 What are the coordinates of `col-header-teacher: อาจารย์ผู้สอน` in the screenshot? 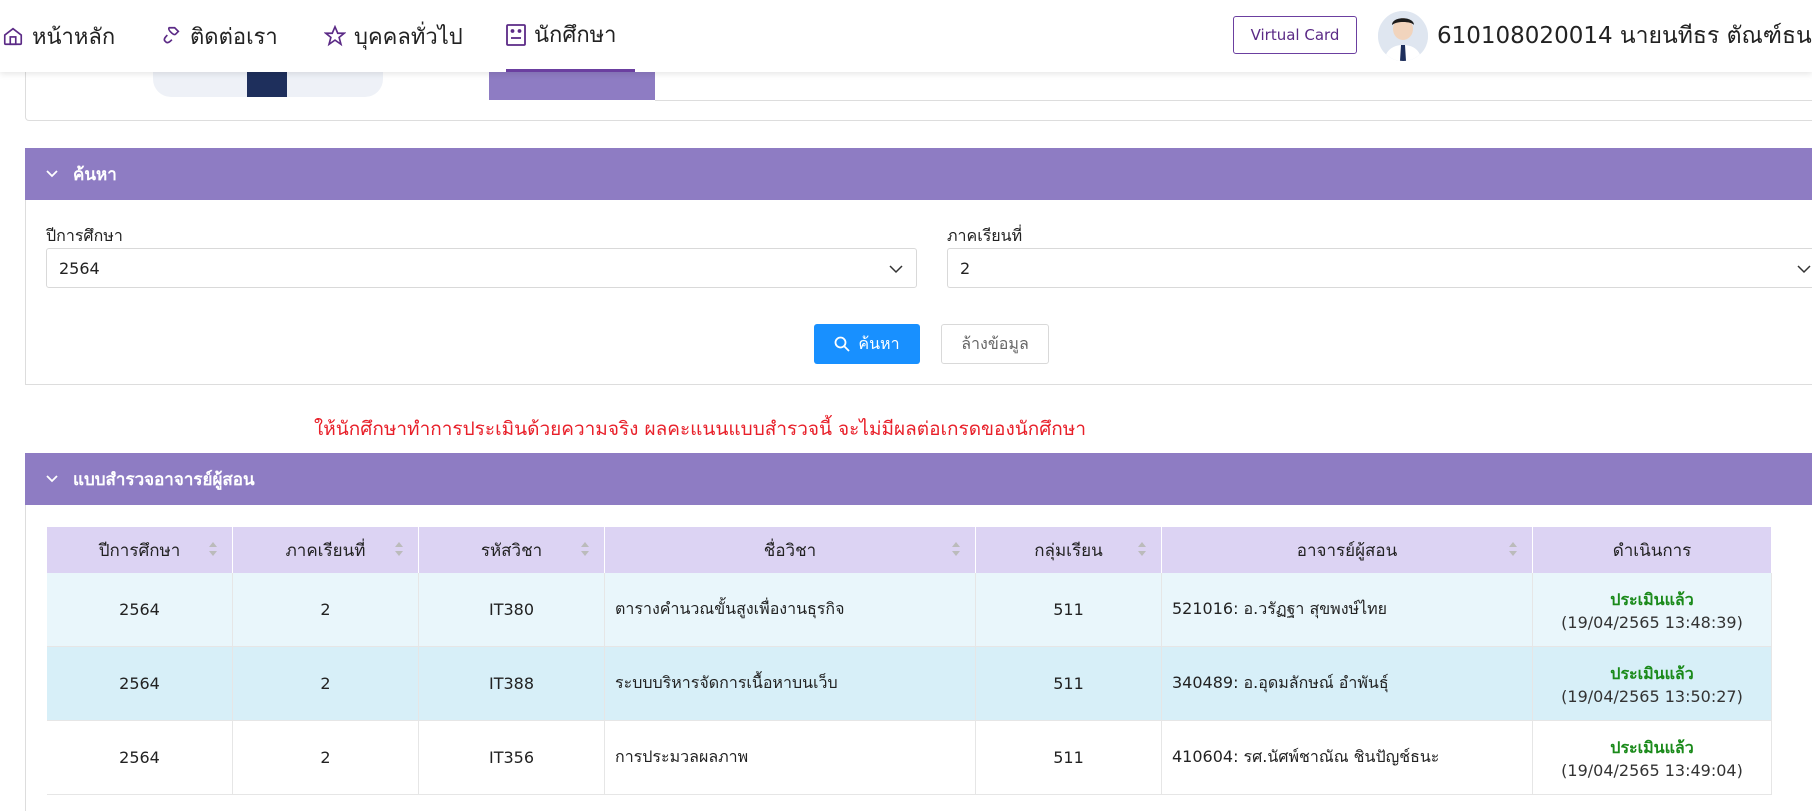 It's located at (1347, 550).